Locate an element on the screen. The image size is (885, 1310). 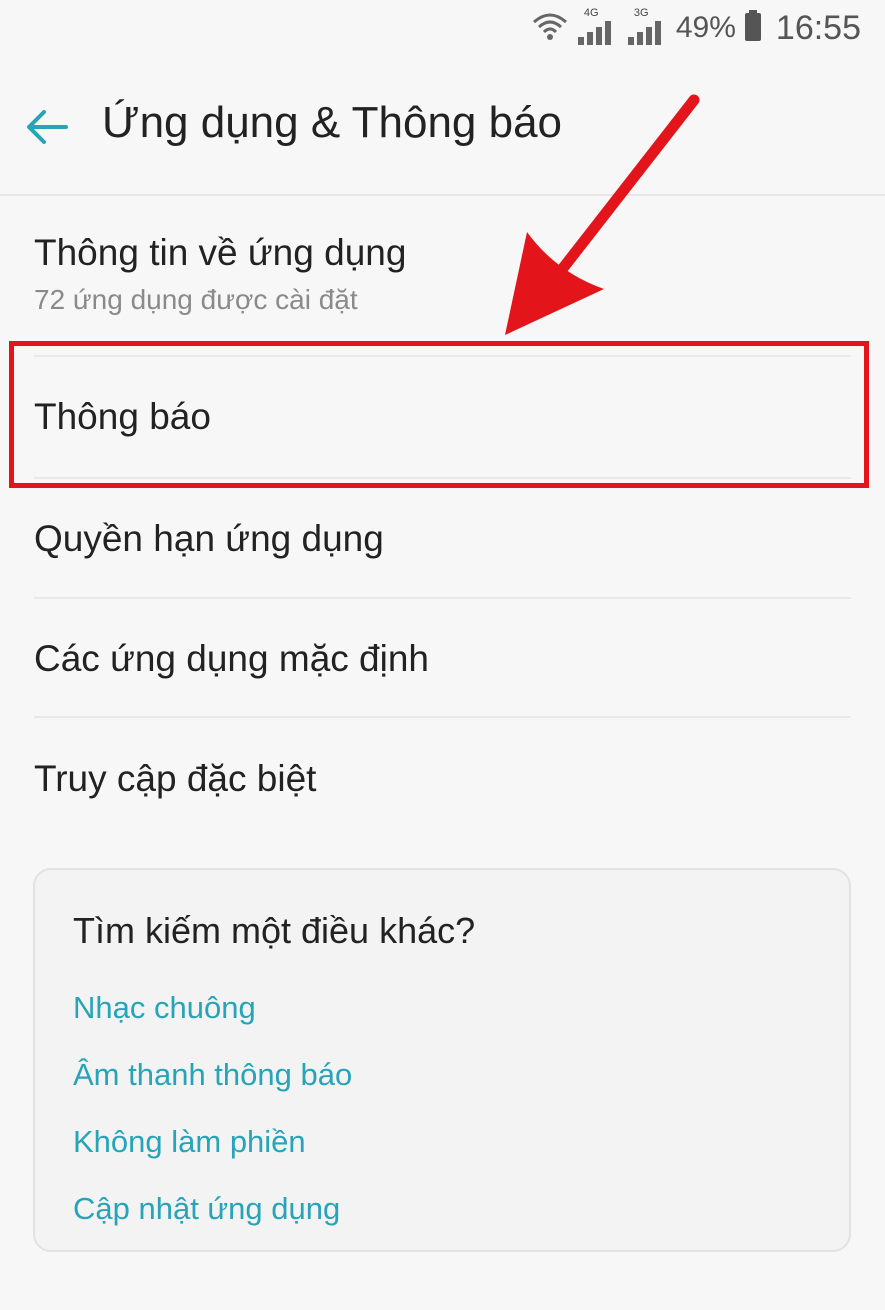
clock: 16:55 is located at coordinates (818, 27).